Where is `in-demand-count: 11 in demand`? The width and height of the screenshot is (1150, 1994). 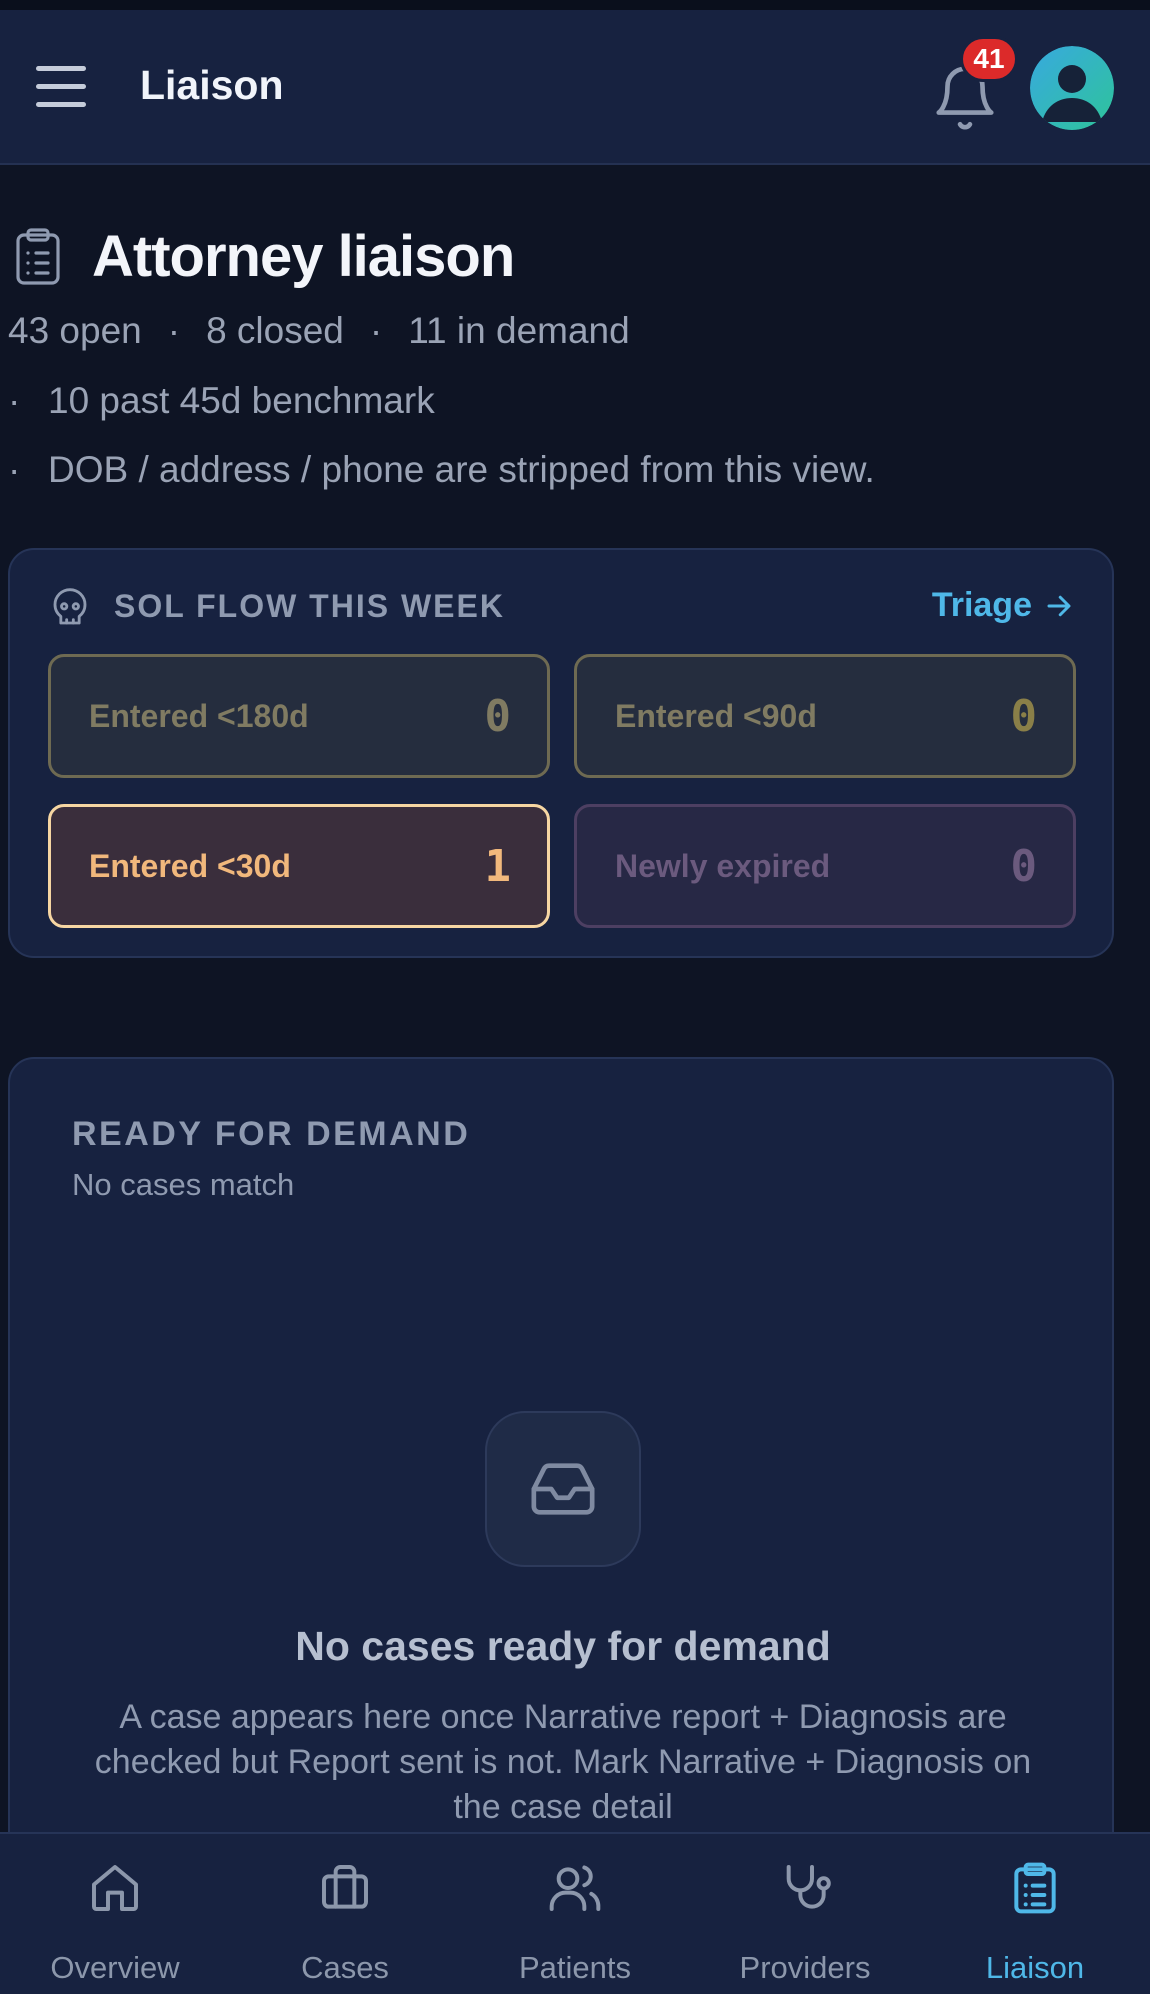
in-demand-count: 11 in demand is located at coordinates (519, 330).